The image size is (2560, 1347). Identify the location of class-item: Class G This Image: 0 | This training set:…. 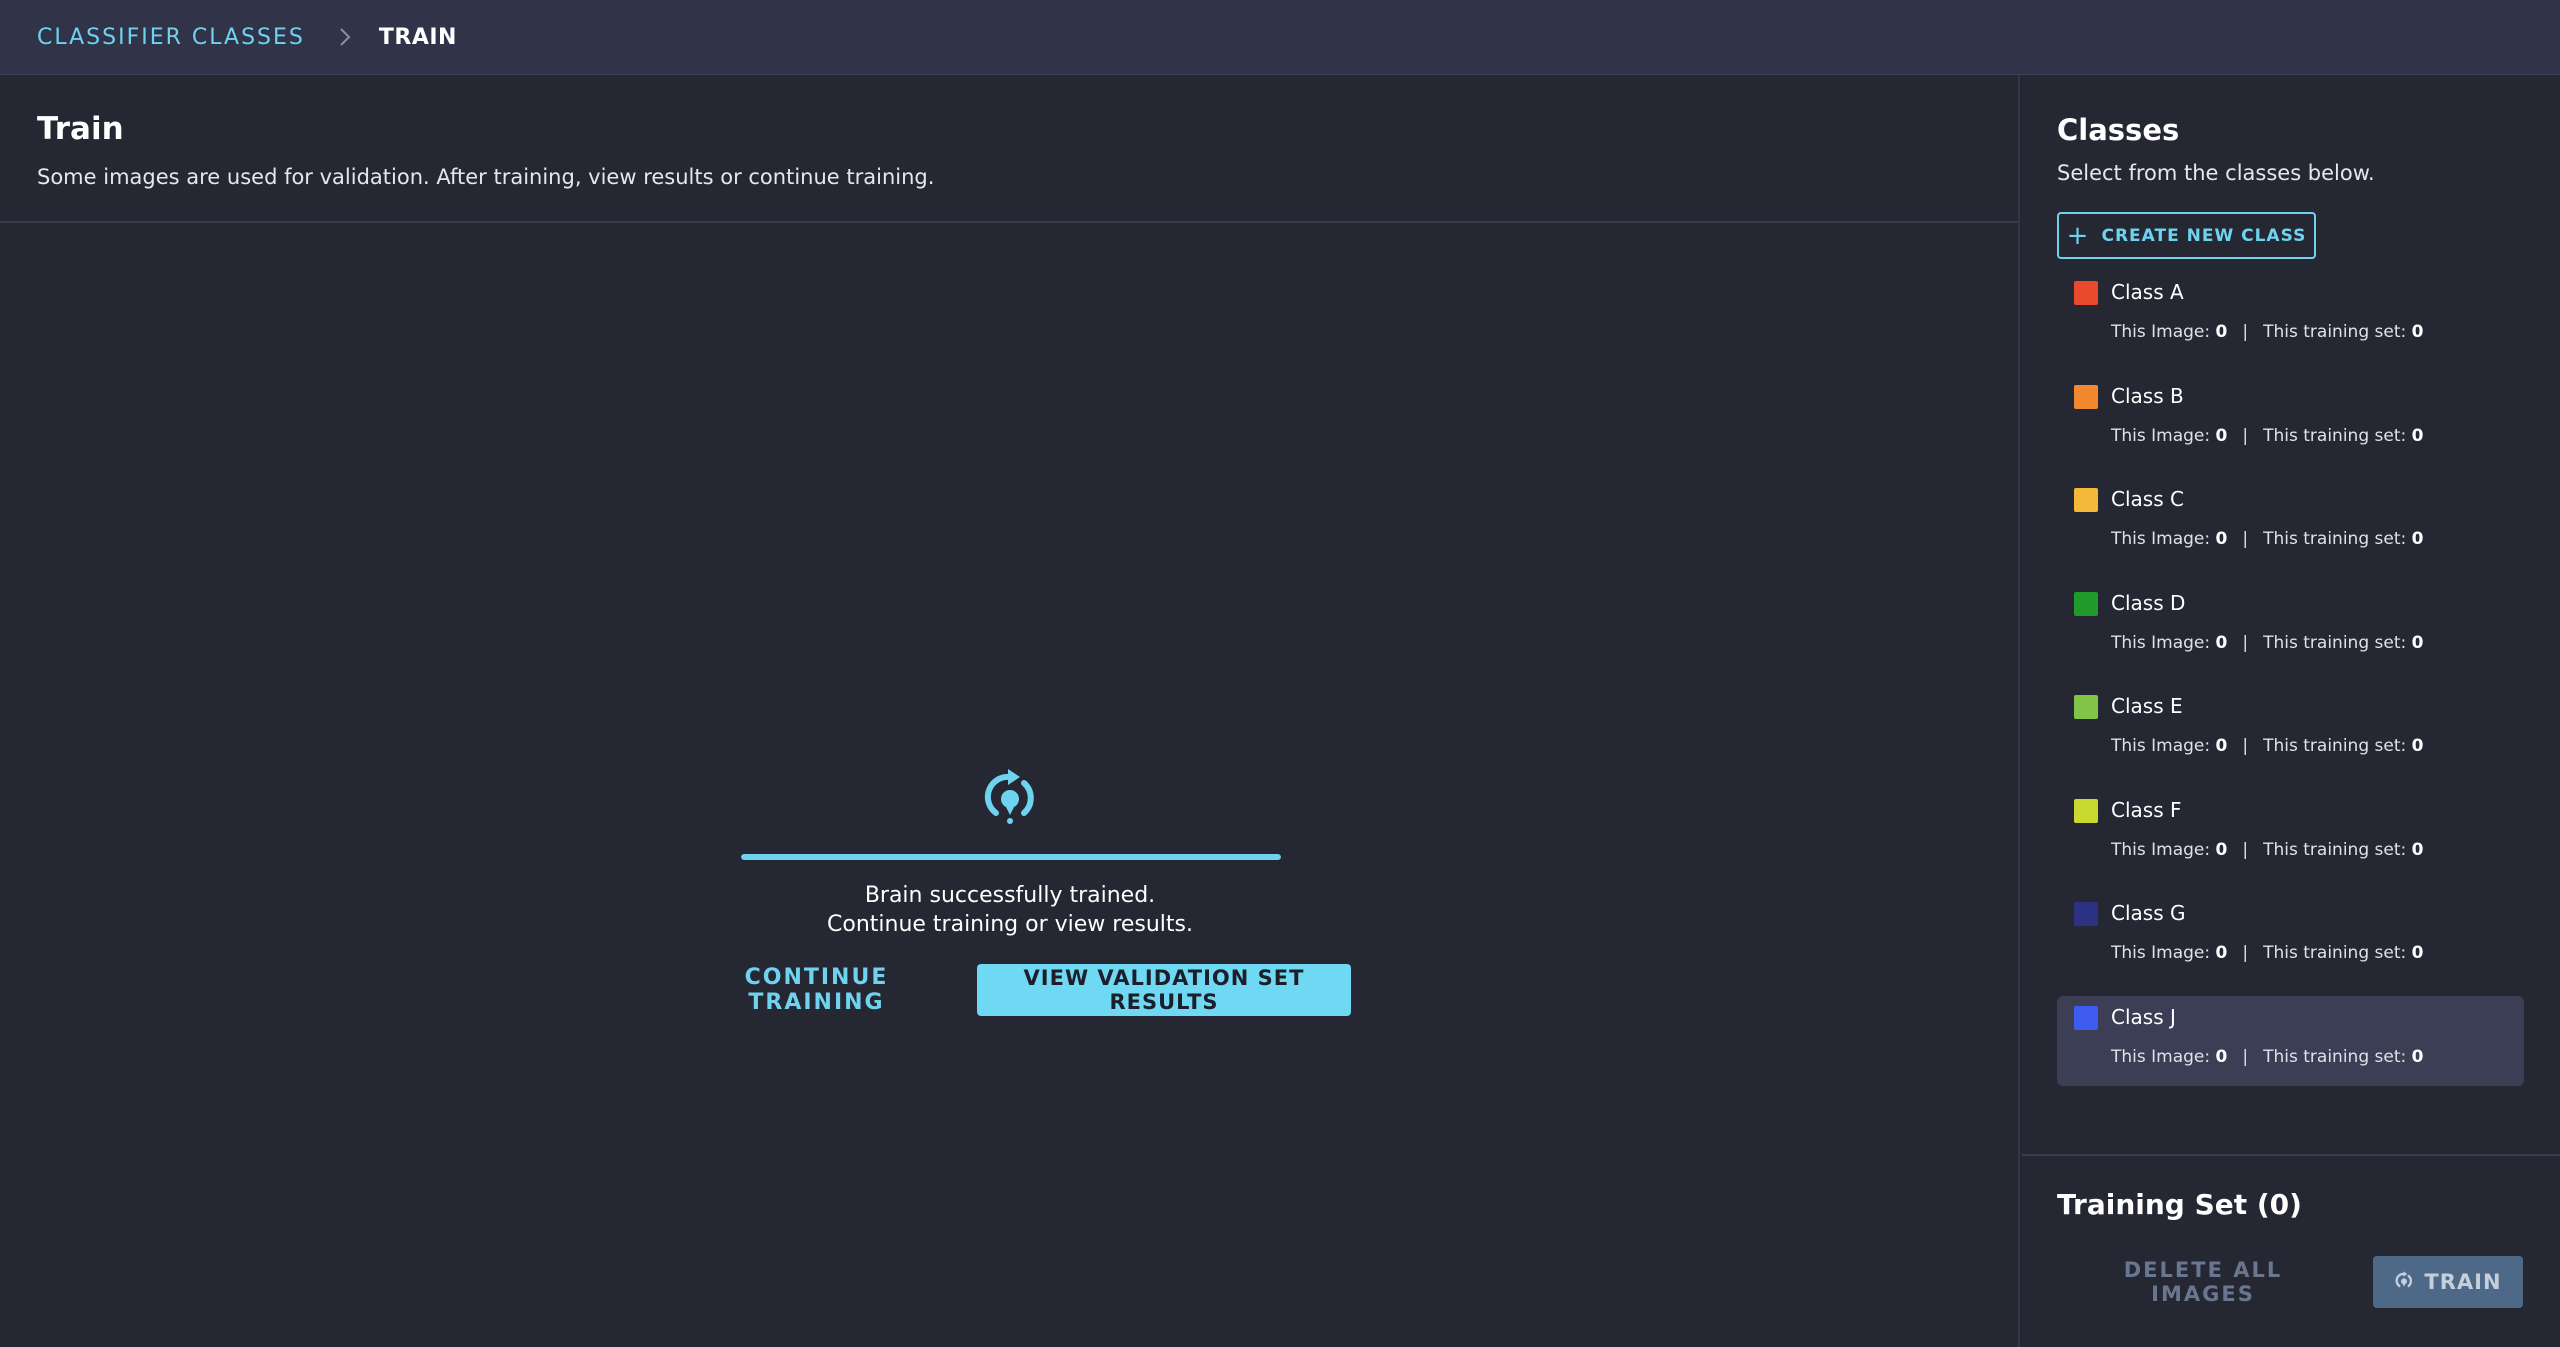
(2290, 937).